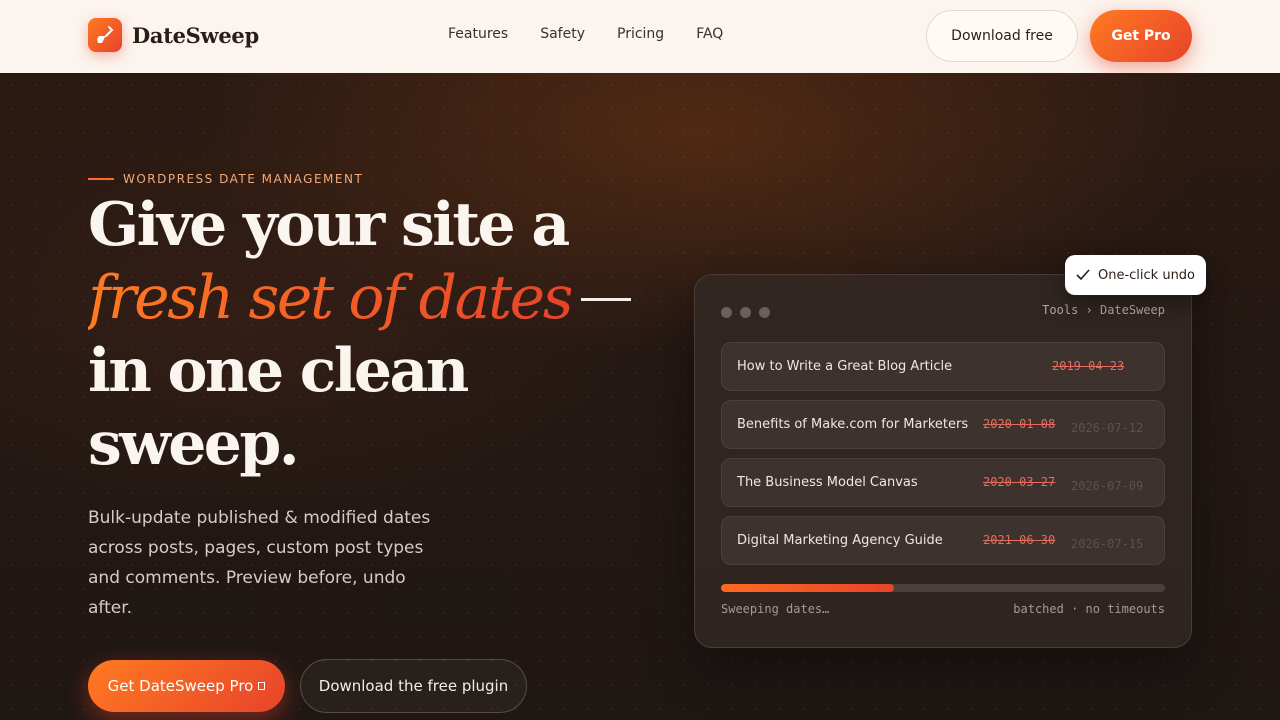 This screenshot has height=720, width=1280. I want to click on post-title: Digital Marketing Agency Guide, so click(840, 540).